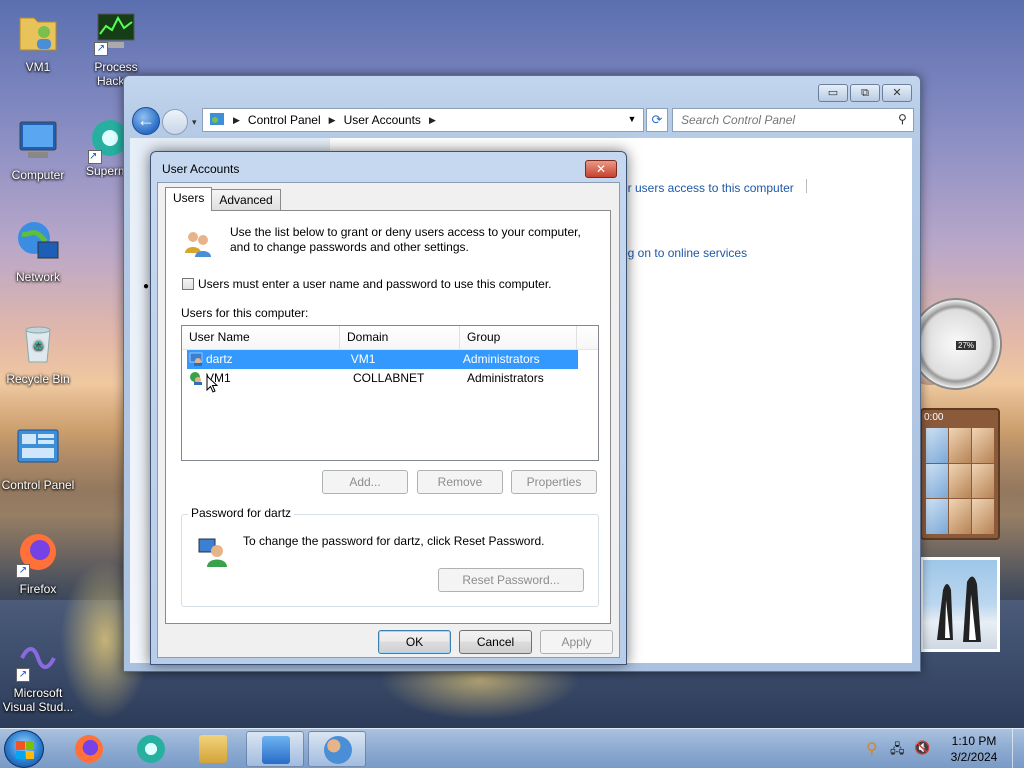 The width and height of the screenshot is (1024, 768). I want to click on desktop-icon-computer: Computer, so click(38, 149).